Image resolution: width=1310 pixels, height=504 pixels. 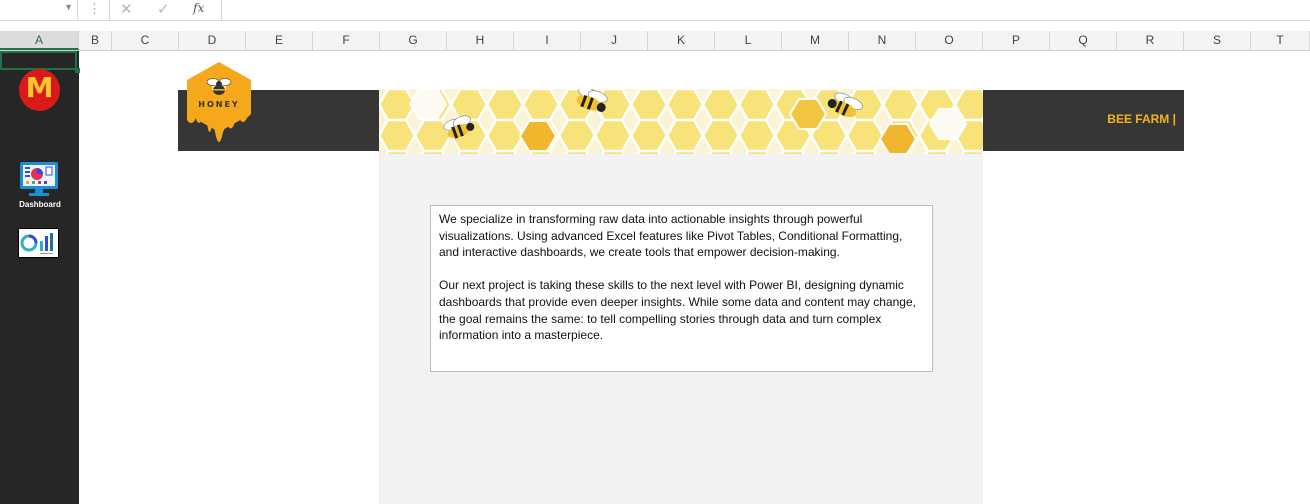 I want to click on logo-letter: M, so click(x=39, y=87).